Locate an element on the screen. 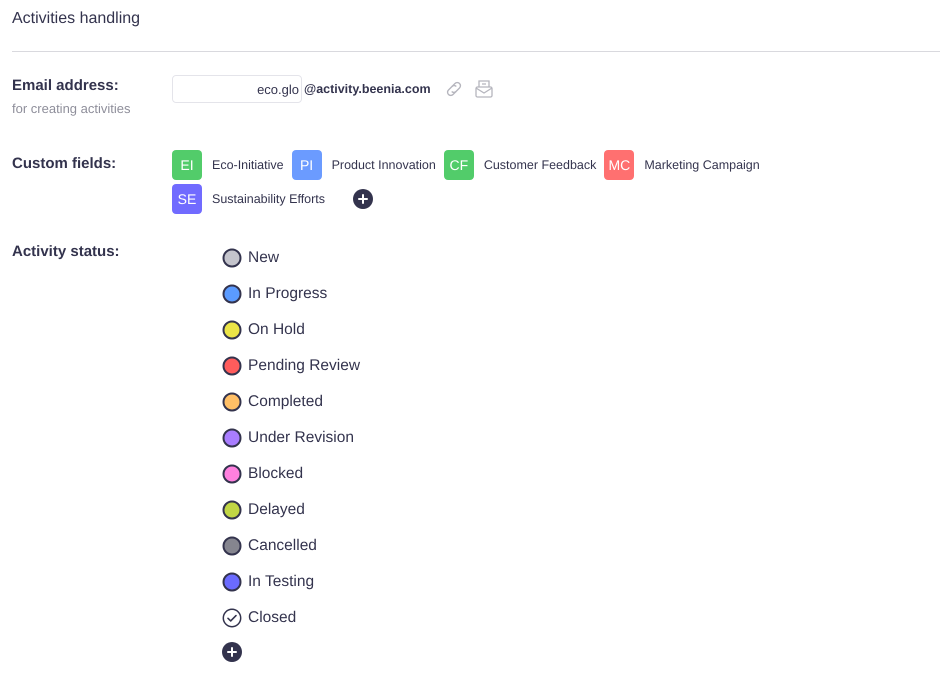 The image size is (950, 673). status-name: Cancelled is located at coordinates (282, 546).